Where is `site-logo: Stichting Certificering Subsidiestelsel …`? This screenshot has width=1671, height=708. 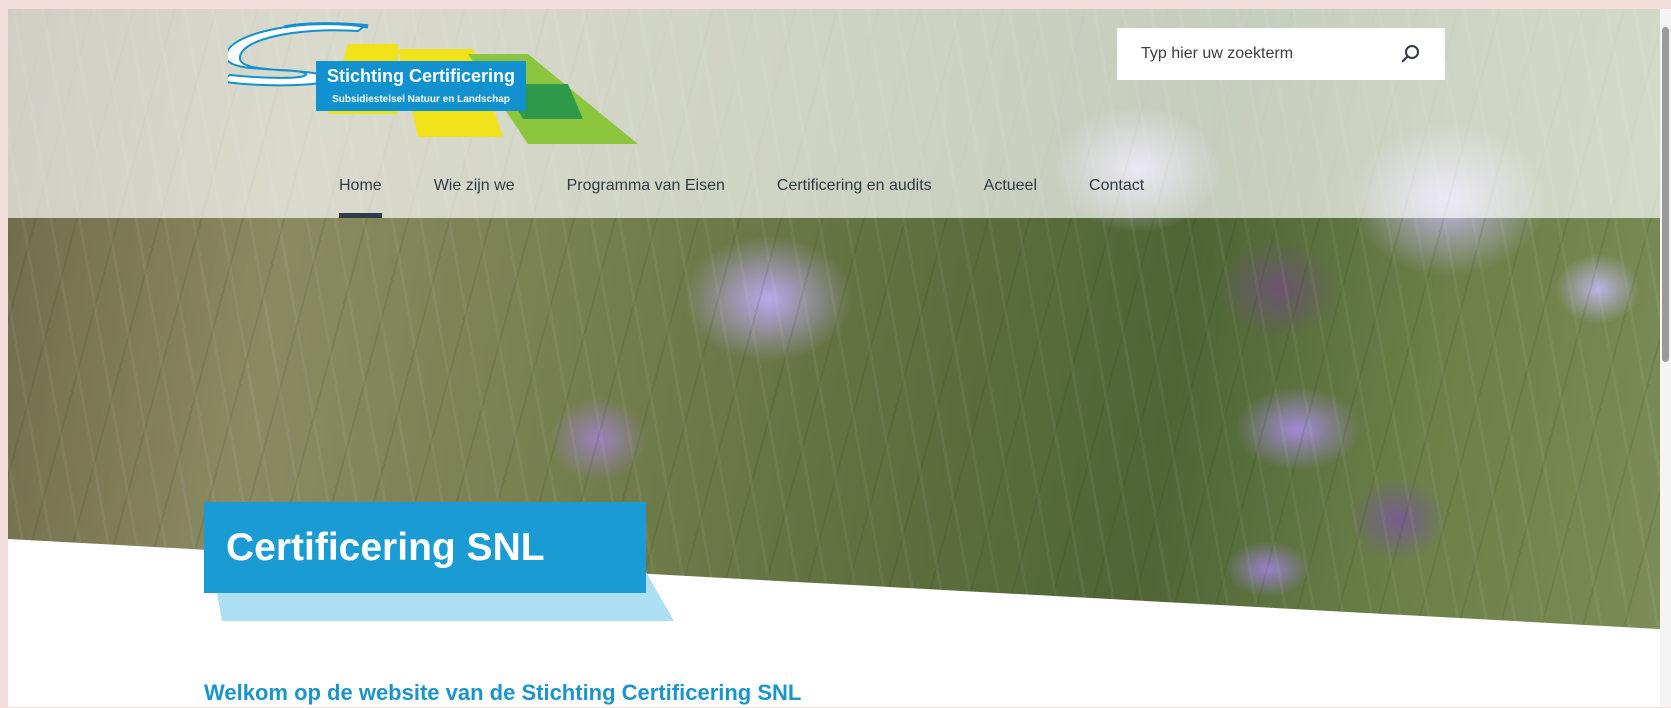
site-logo: Stichting Certificering Subsidiestelsel … is located at coordinates (432, 84).